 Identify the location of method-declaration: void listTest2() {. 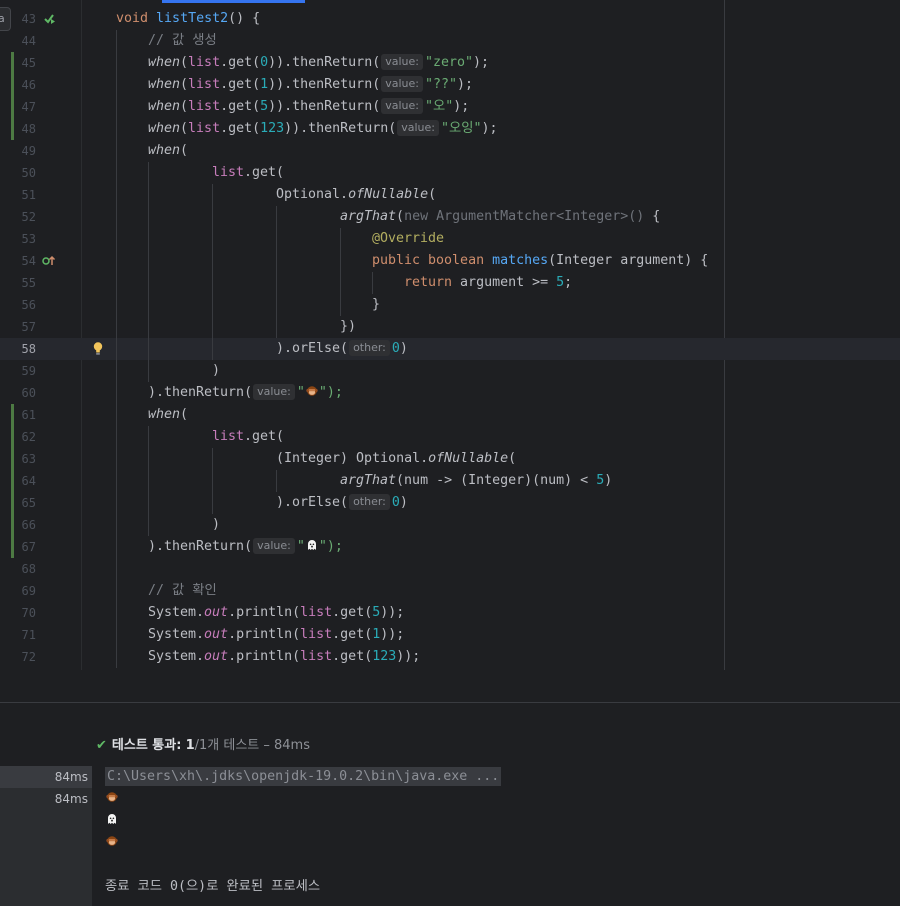
(188, 18).